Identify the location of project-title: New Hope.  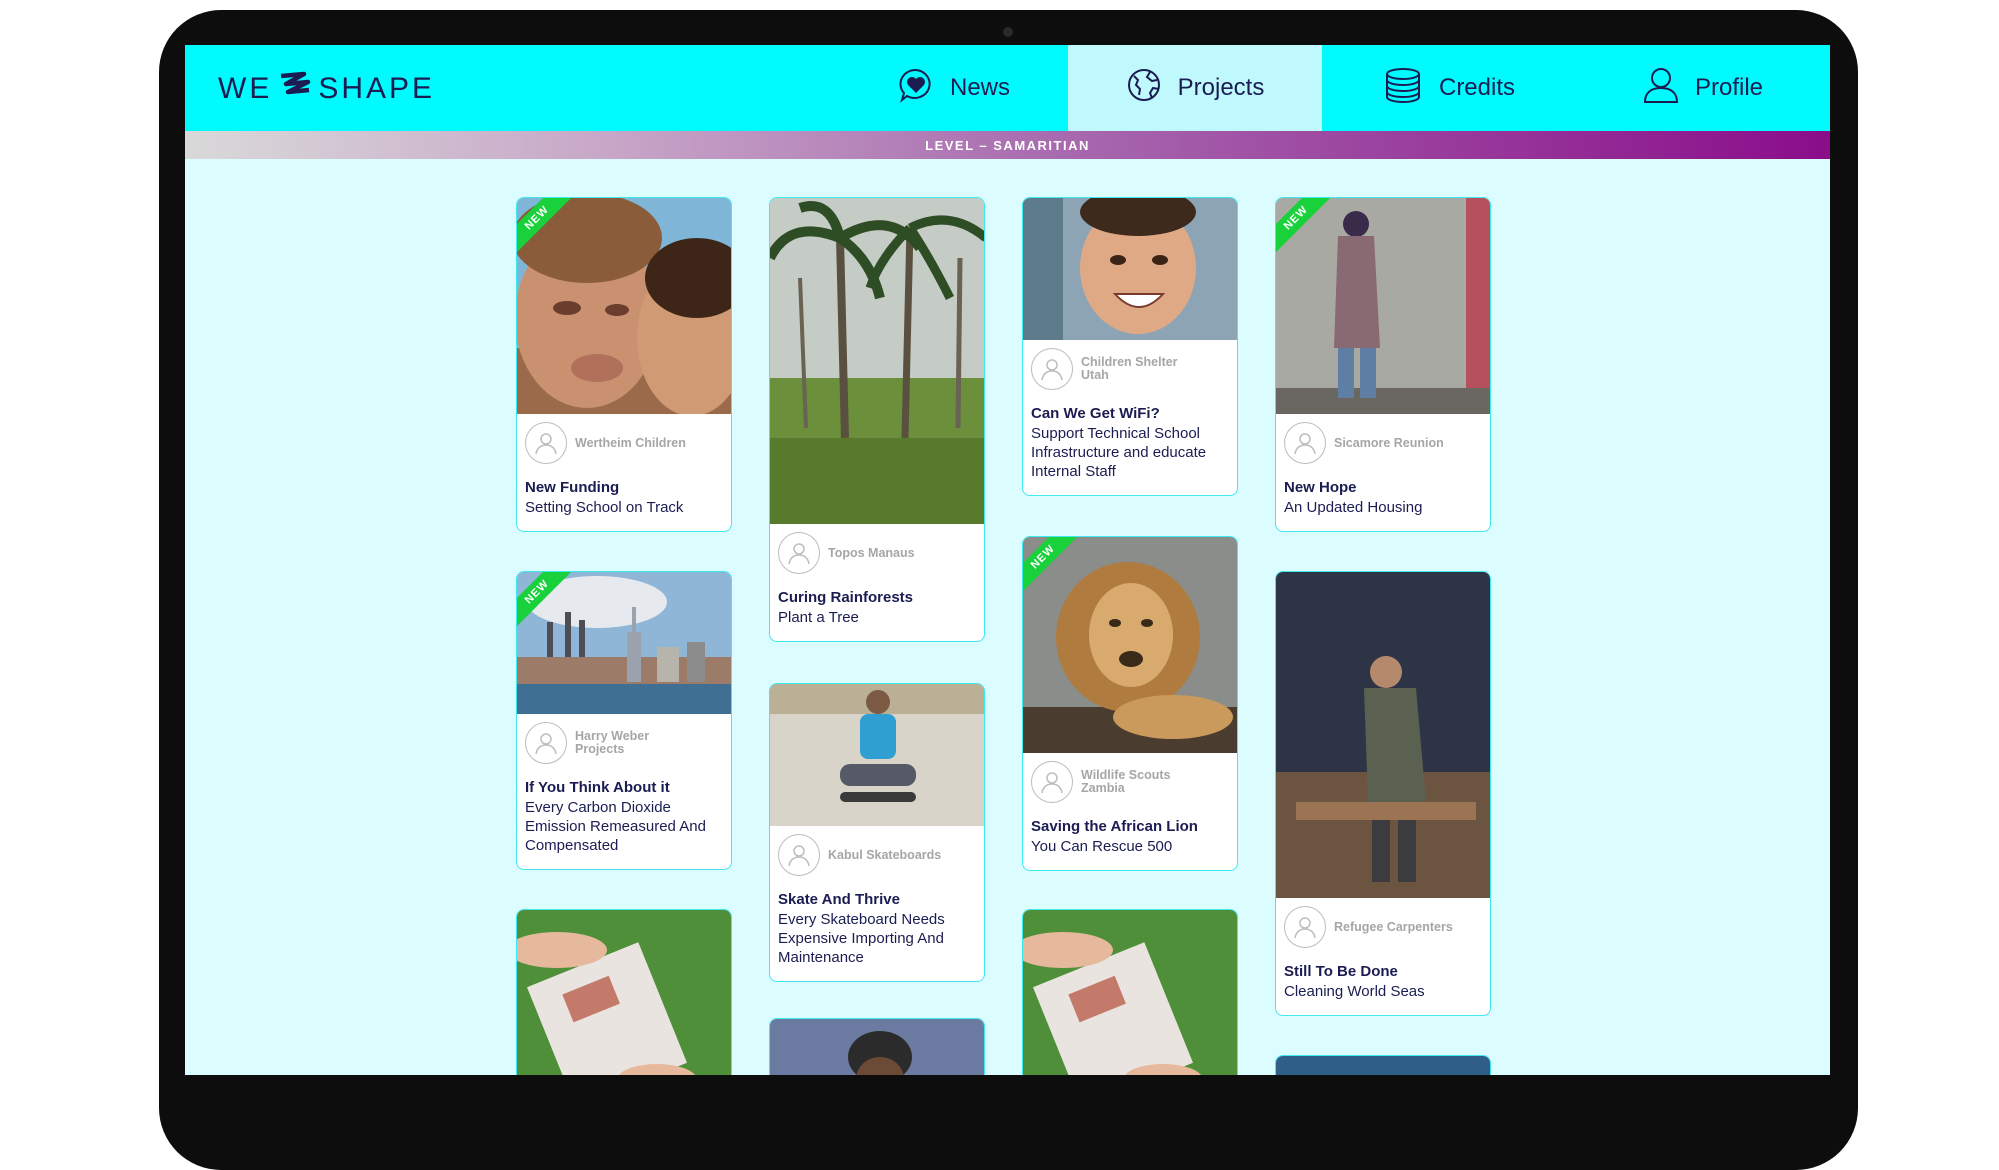
(1320, 487).